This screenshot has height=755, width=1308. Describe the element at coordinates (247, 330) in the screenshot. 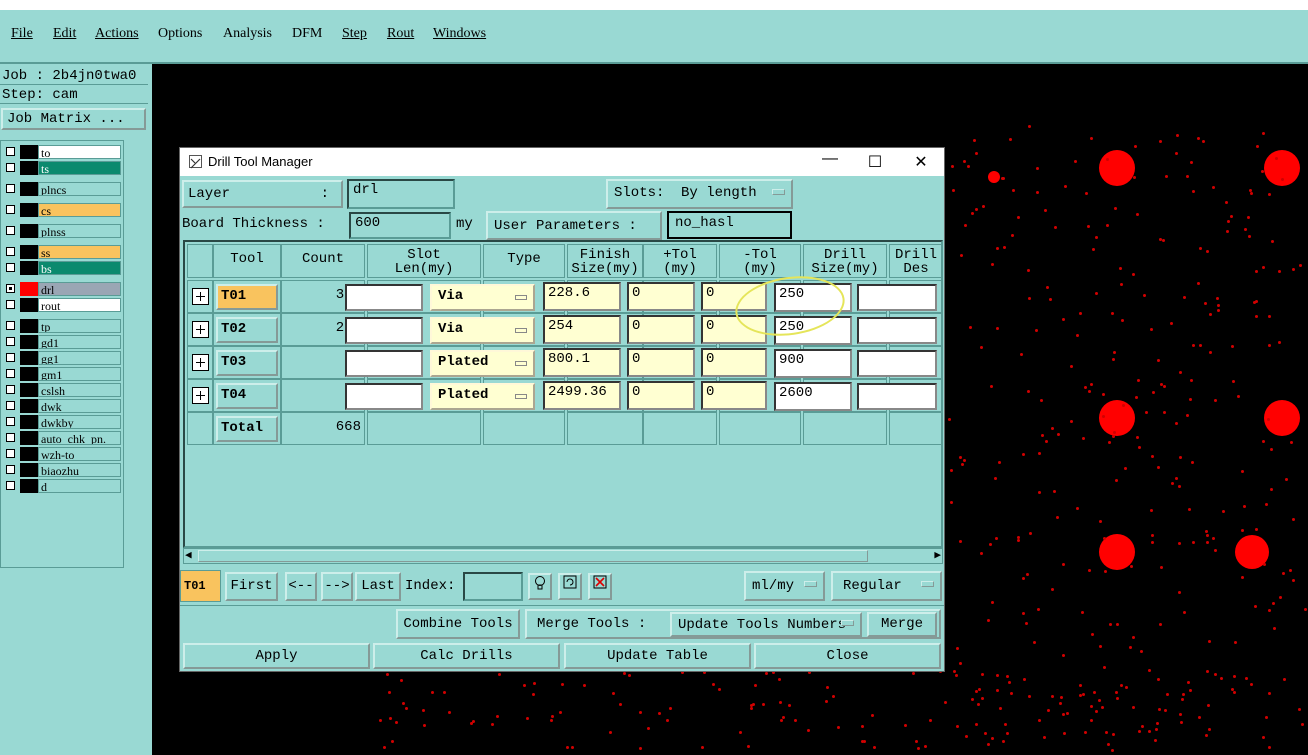

I see `tool-button: T02` at that location.